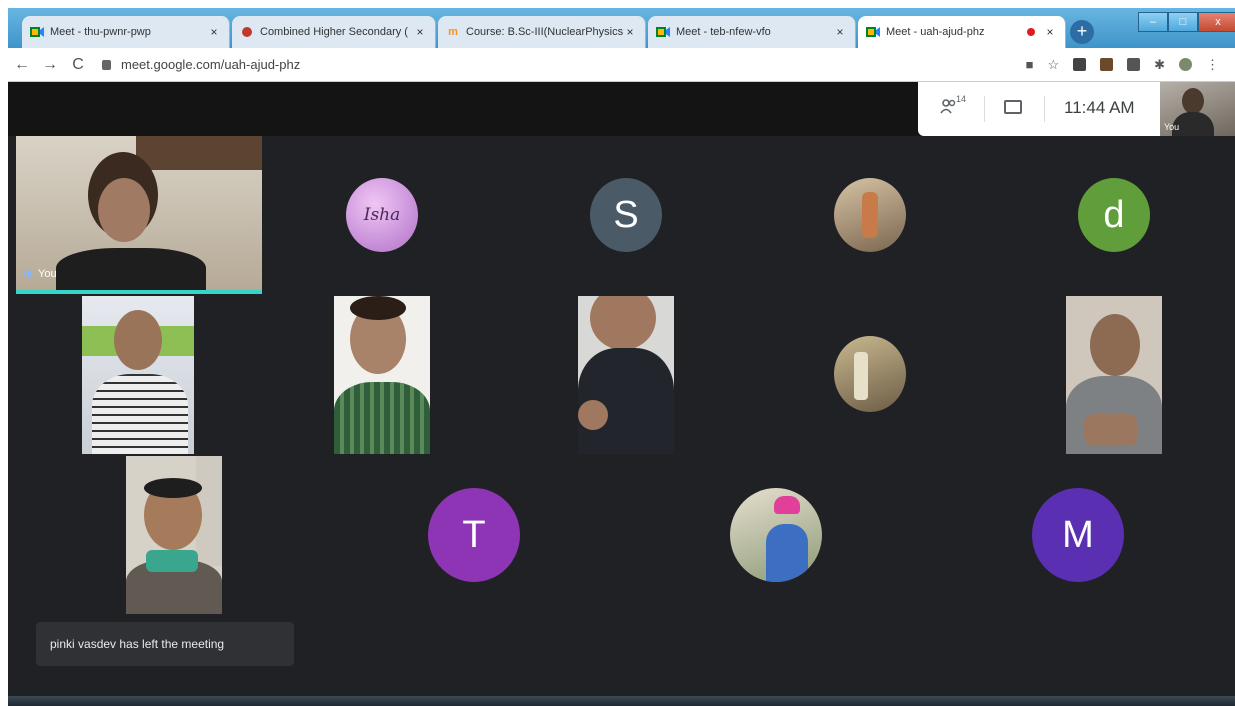  Describe the element at coordinates (47, 274) in the screenshot. I see `self-tile-label: You` at that location.